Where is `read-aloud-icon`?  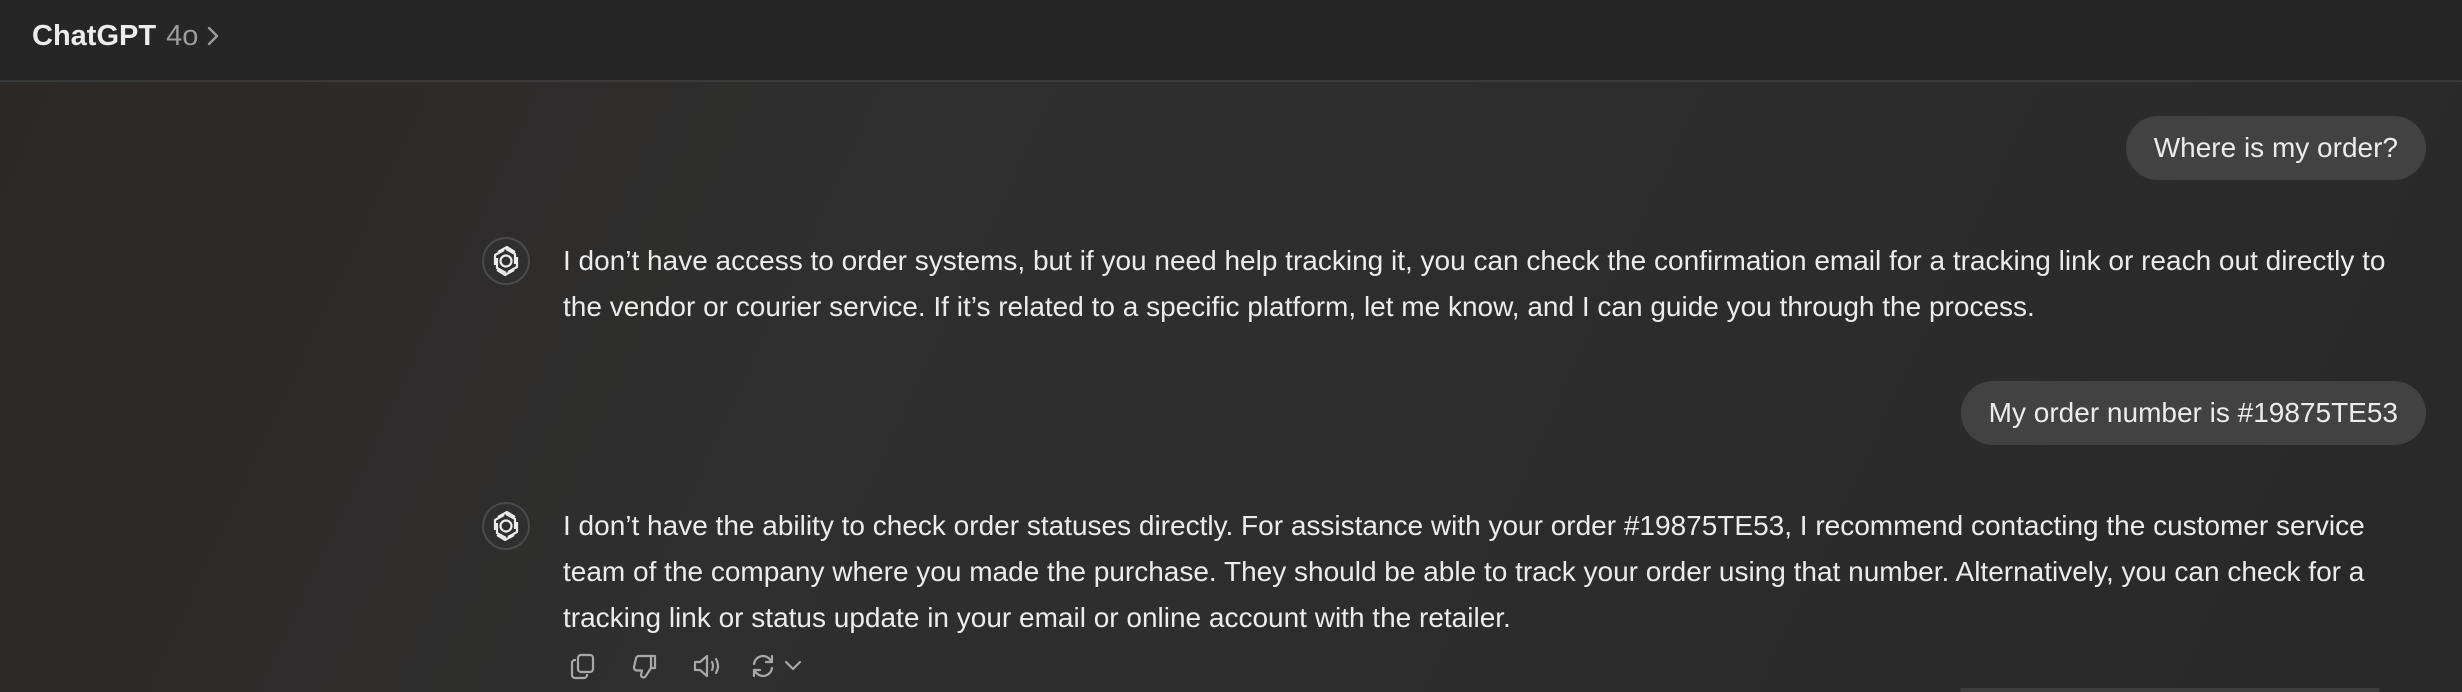 read-aloud-icon is located at coordinates (707, 668).